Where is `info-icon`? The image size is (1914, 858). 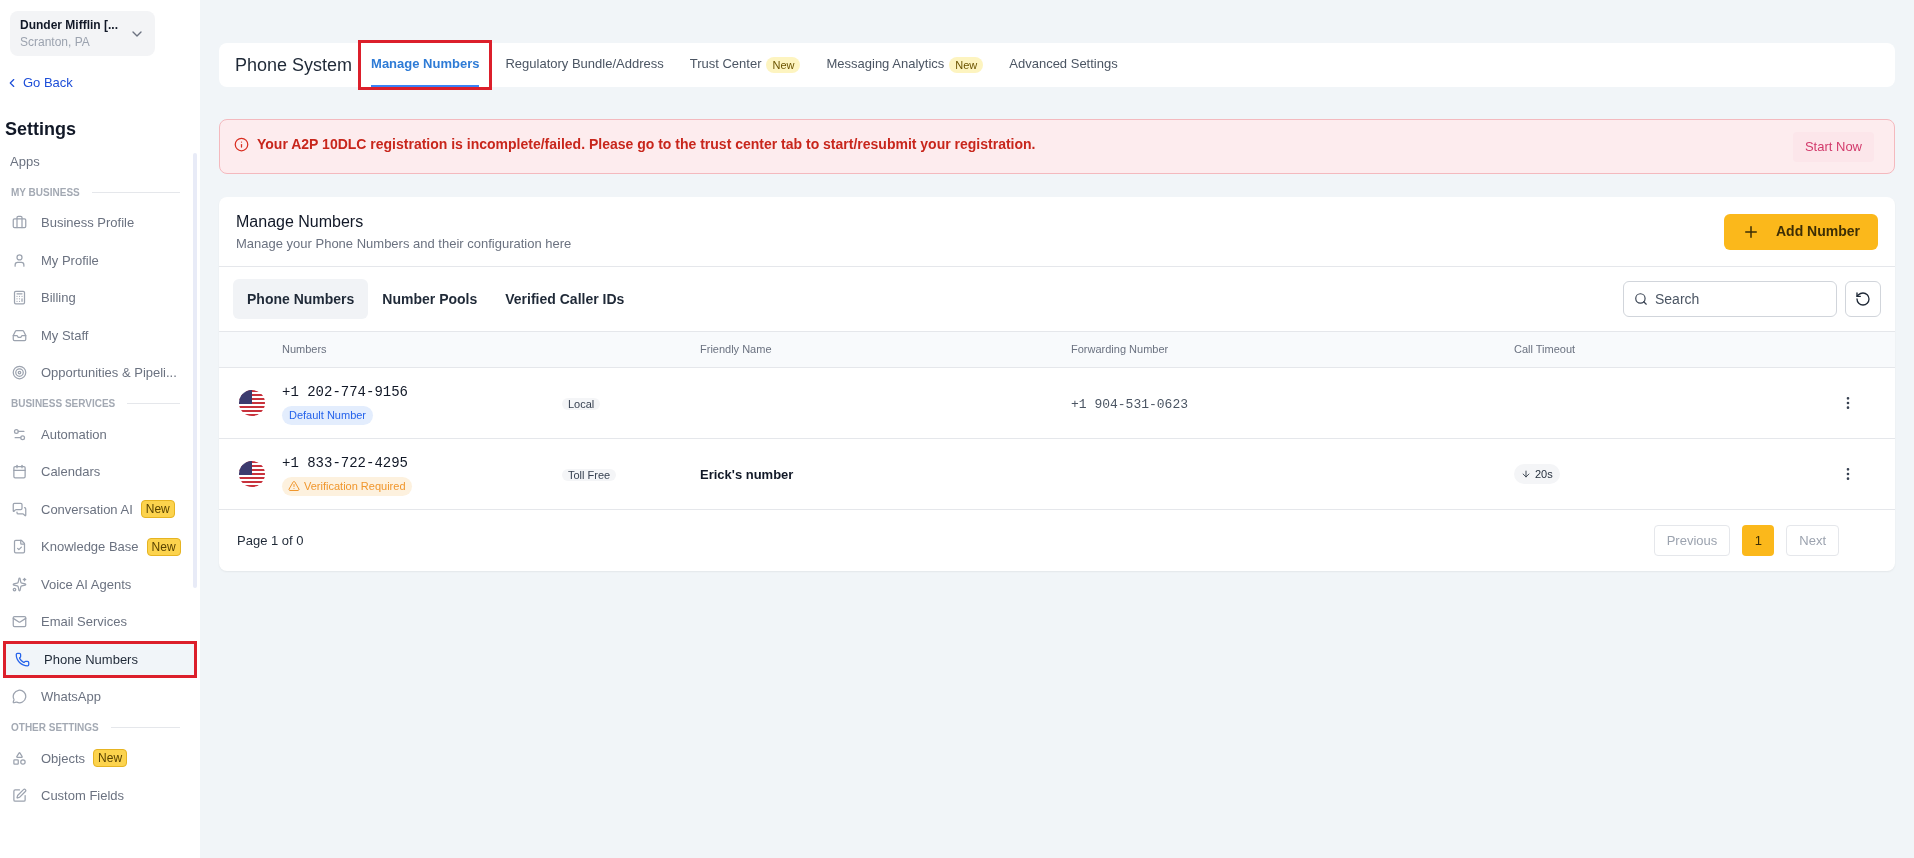 info-icon is located at coordinates (241, 144).